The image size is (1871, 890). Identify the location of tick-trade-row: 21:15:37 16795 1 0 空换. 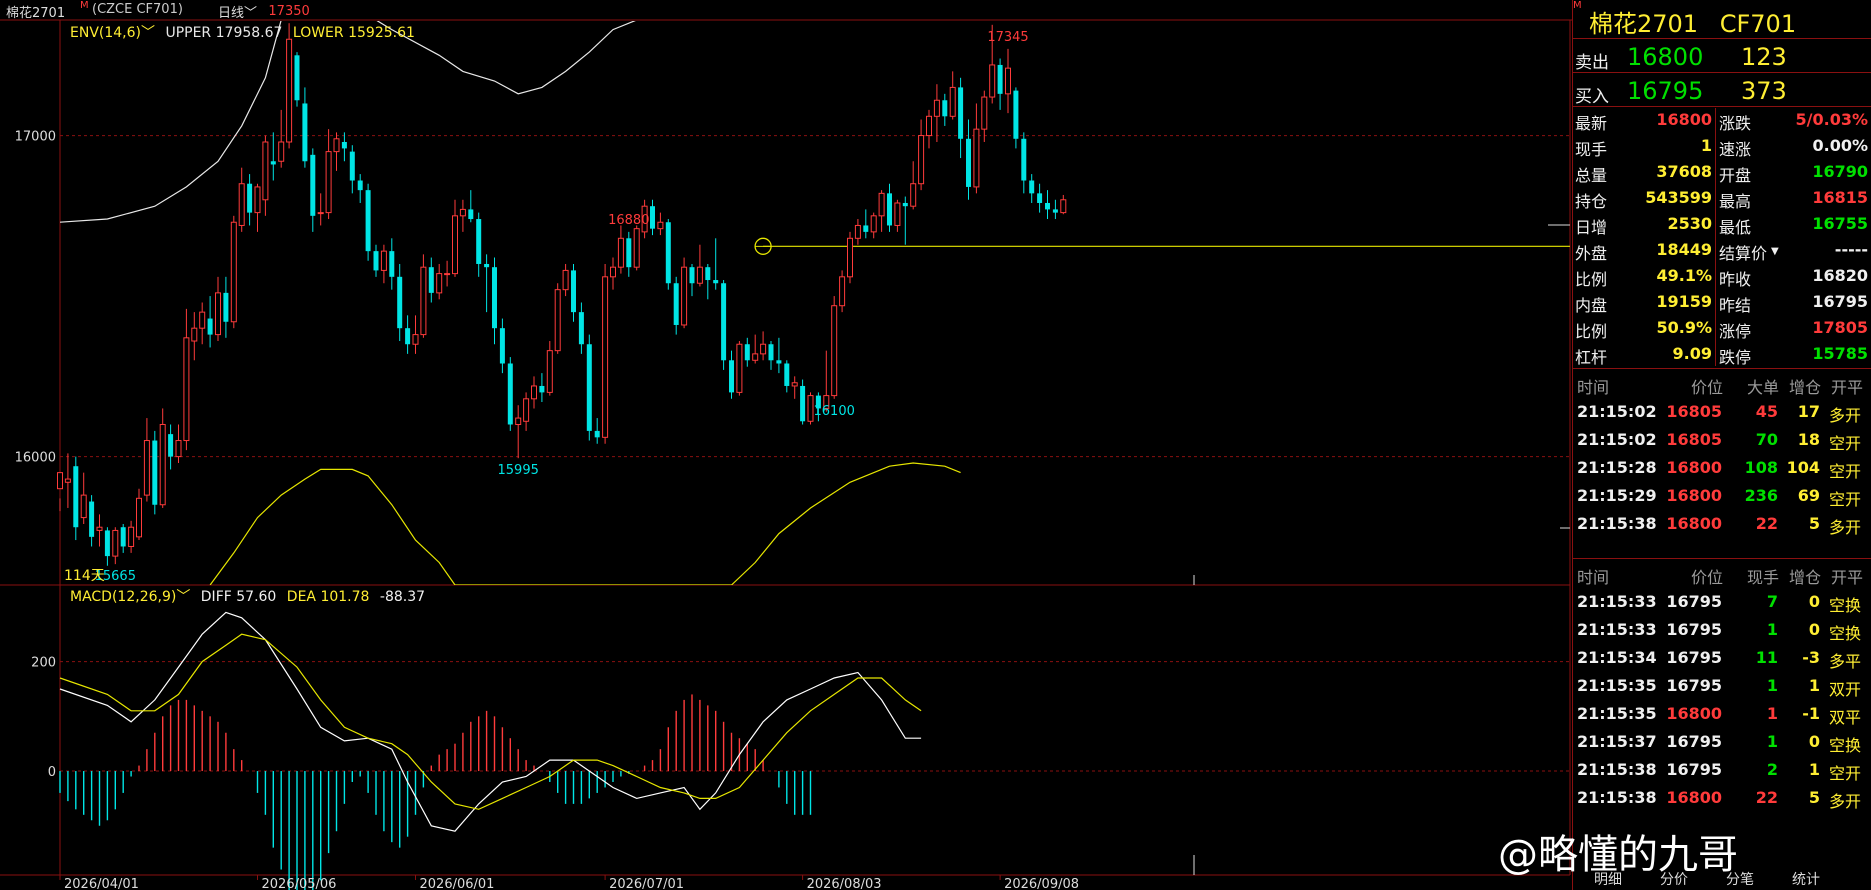
(1722, 742).